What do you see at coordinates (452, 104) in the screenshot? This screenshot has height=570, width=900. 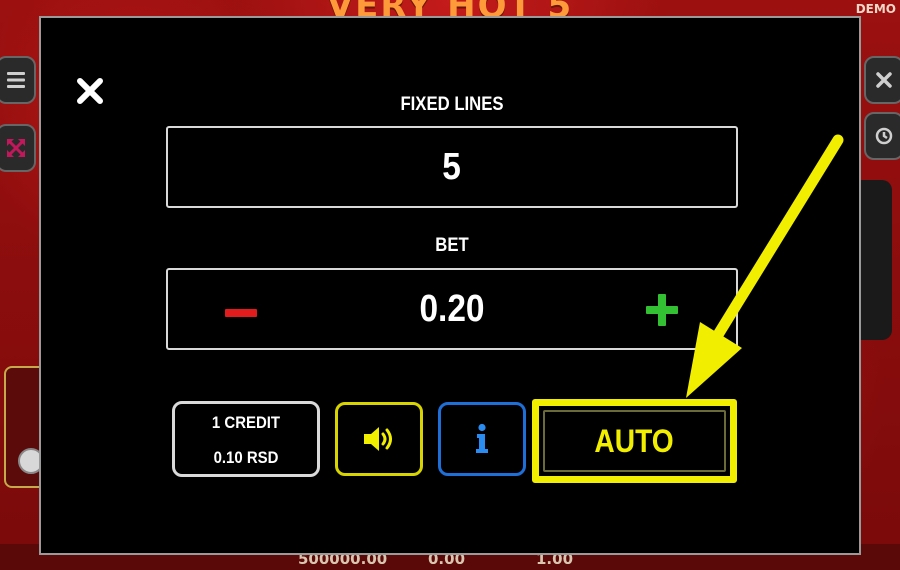 I see `lines-label: FIXED LINES` at bounding box center [452, 104].